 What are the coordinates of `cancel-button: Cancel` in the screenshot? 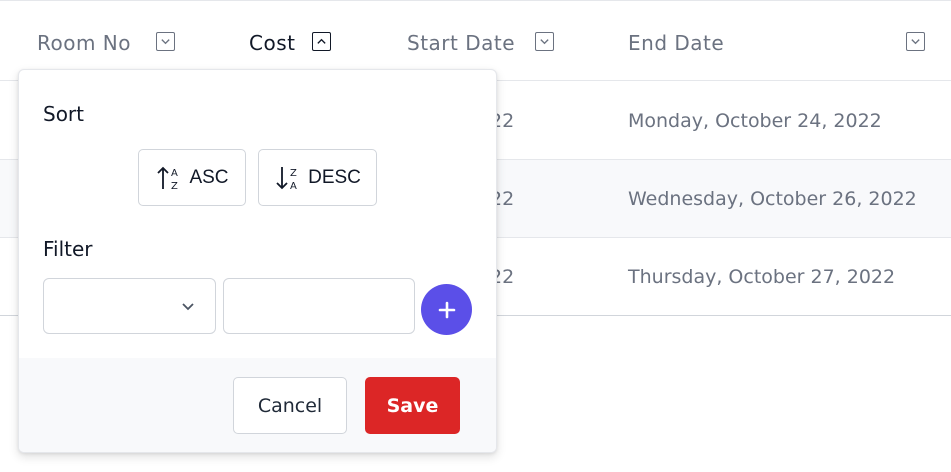 It's located at (290, 405).